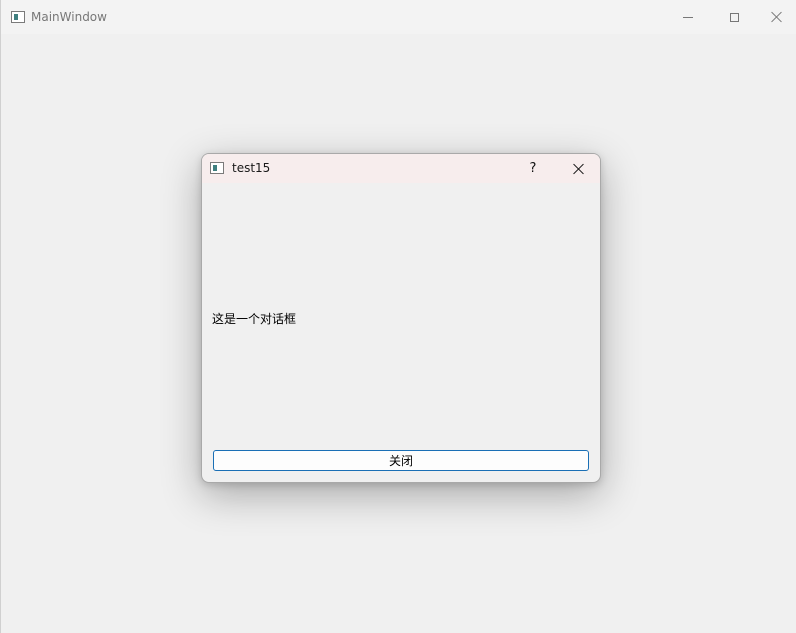 Image resolution: width=796 pixels, height=633 pixels. I want to click on close-dialog-button: 关闭, so click(401, 460).